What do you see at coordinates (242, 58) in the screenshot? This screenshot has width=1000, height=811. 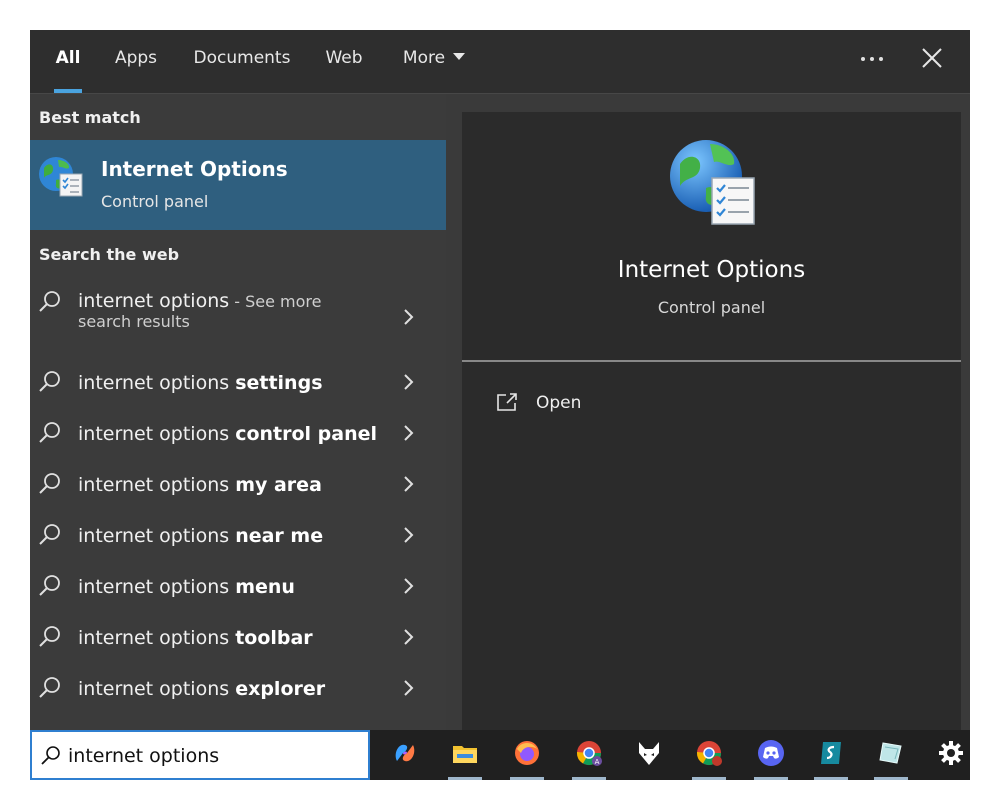 I see `tab-label: Documents` at bounding box center [242, 58].